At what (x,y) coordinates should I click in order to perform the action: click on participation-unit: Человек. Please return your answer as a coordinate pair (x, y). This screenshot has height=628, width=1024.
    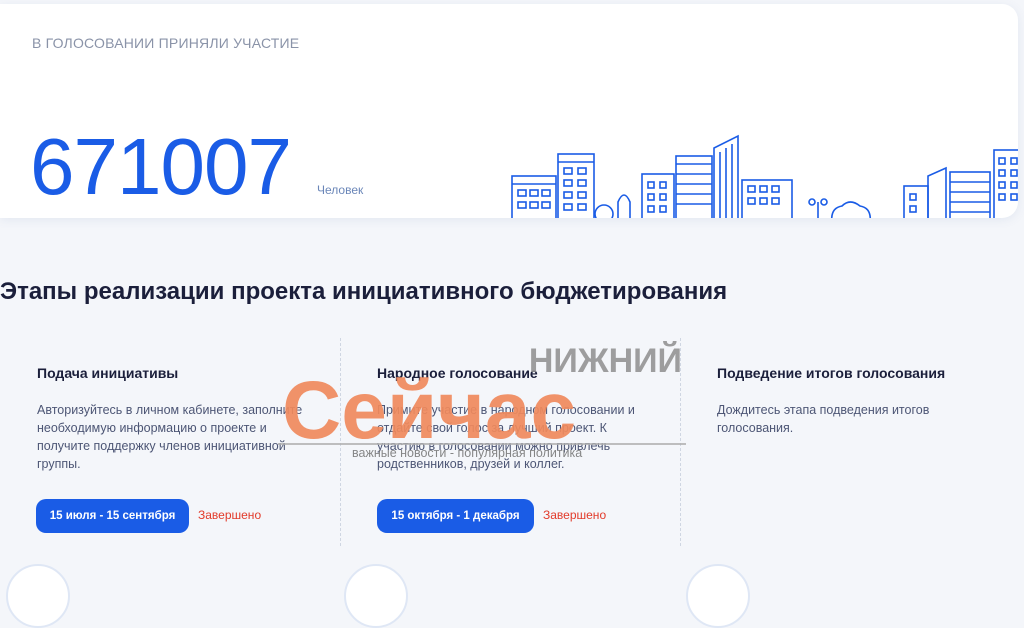
    Looking at the image, I should click on (340, 190).